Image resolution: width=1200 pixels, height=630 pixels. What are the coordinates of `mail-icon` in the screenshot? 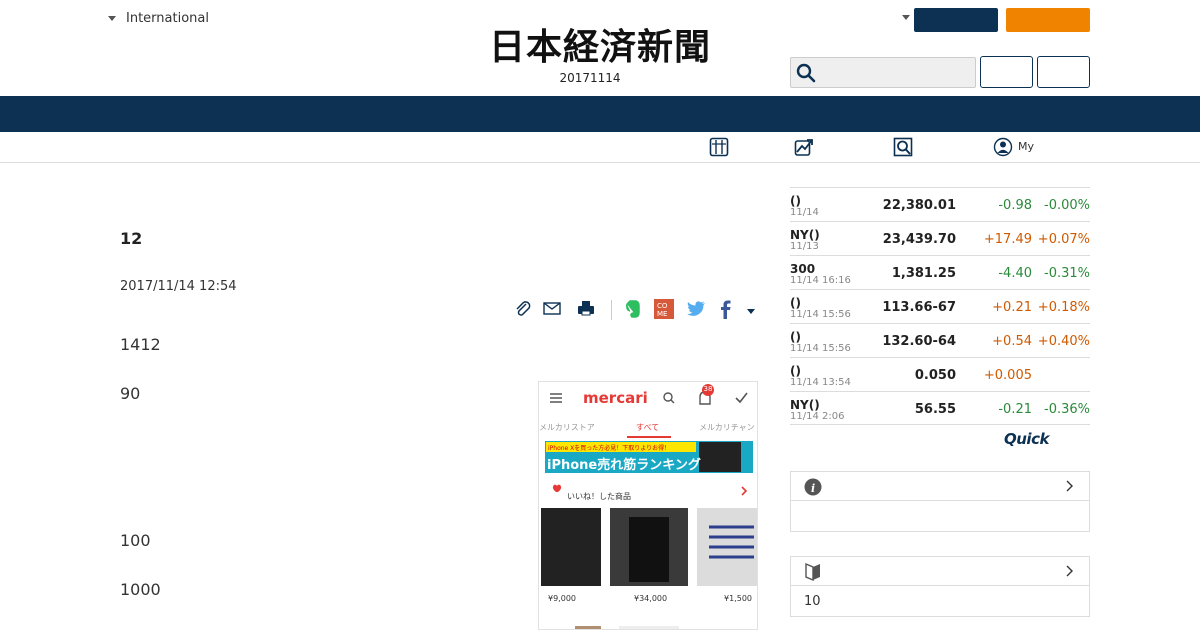 It's located at (552, 309).